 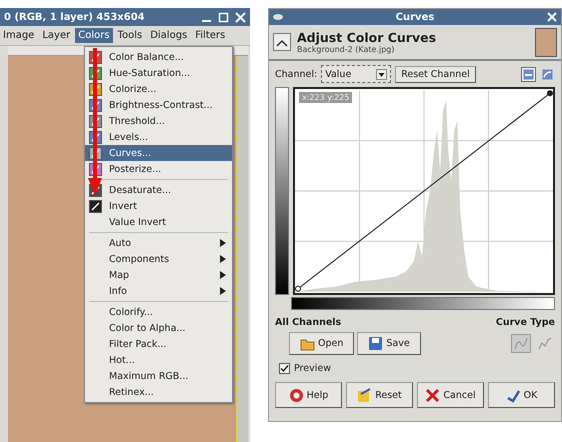 I want to click on curve-type-toggle, so click(x=521, y=343).